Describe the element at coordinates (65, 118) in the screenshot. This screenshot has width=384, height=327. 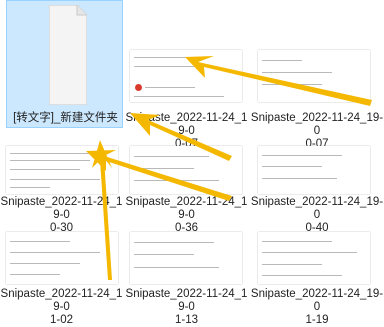
I see `file-name: [转文字]_新建文件夹` at that location.